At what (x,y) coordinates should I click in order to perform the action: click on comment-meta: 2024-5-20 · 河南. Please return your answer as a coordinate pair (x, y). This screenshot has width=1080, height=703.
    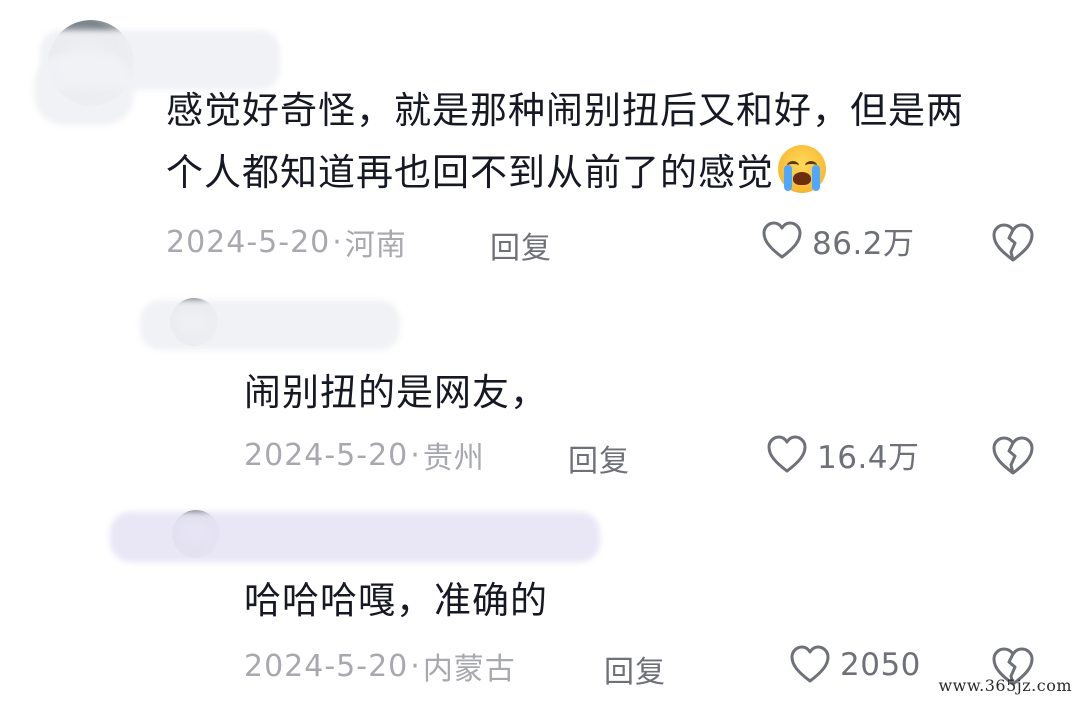
    Looking at the image, I should click on (286, 242).